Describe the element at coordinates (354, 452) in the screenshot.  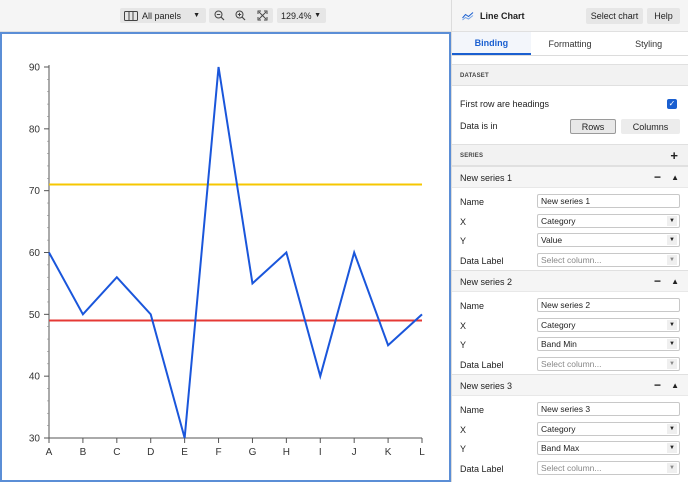
I see `x-tick-label: J` at that location.